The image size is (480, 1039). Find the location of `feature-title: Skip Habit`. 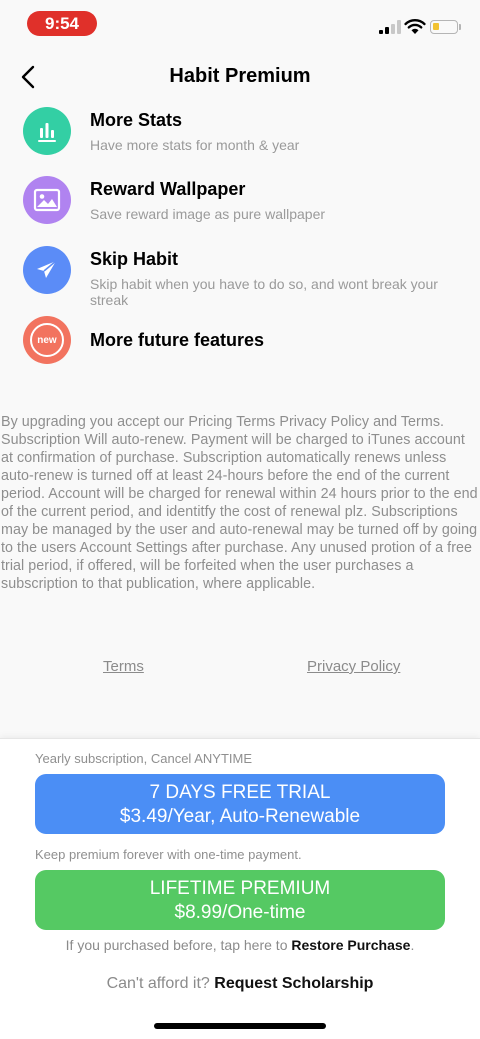

feature-title: Skip Habit is located at coordinates (134, 259).